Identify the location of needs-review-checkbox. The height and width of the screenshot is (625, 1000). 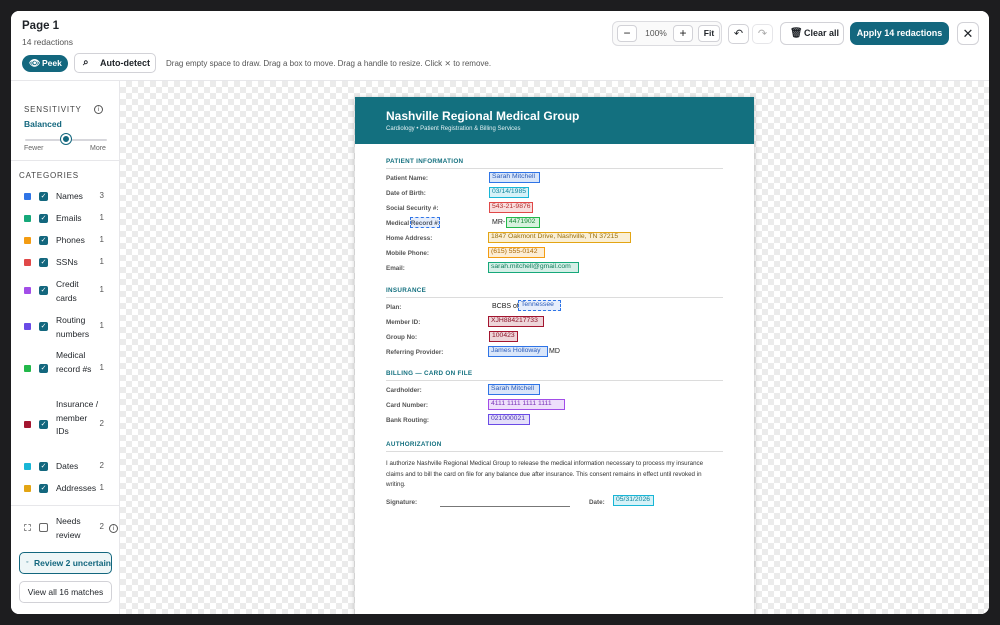
(43, 527).